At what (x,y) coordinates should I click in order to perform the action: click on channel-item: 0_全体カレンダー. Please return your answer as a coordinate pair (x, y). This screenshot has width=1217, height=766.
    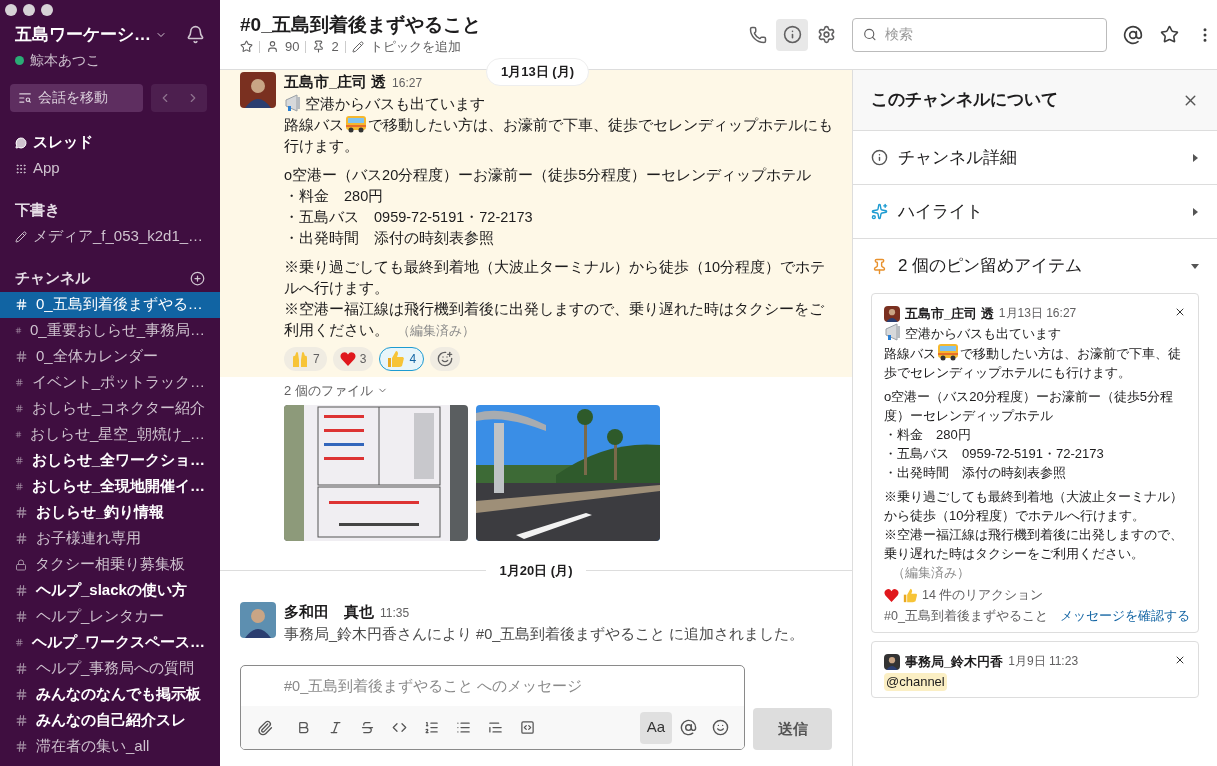
    Looking at the image, I should click on (110, 356).